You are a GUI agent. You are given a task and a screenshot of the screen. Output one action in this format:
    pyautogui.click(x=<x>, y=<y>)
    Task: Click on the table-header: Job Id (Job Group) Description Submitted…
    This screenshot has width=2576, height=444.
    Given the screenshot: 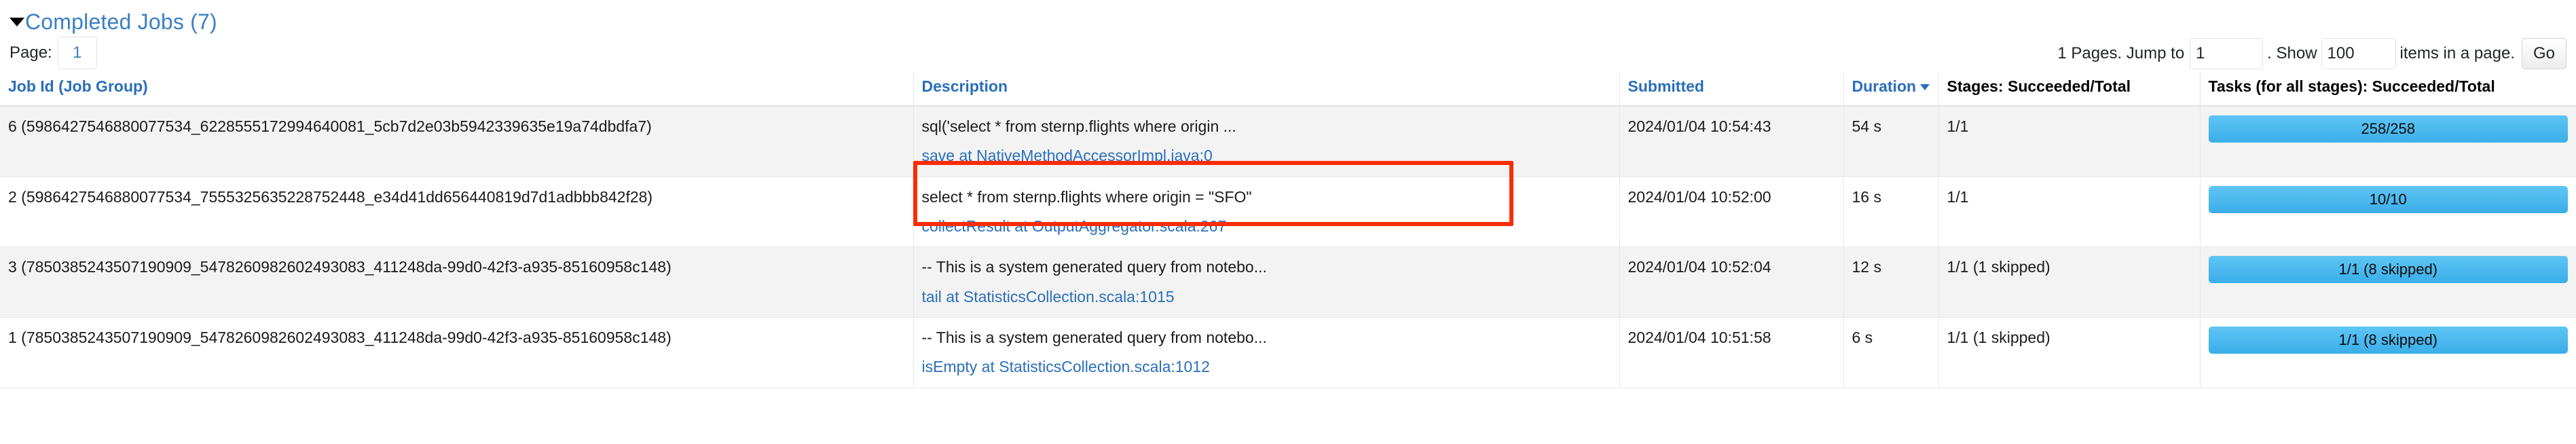 What is the action you would take?
    pyautogui.click(x=1288, y=90)
    